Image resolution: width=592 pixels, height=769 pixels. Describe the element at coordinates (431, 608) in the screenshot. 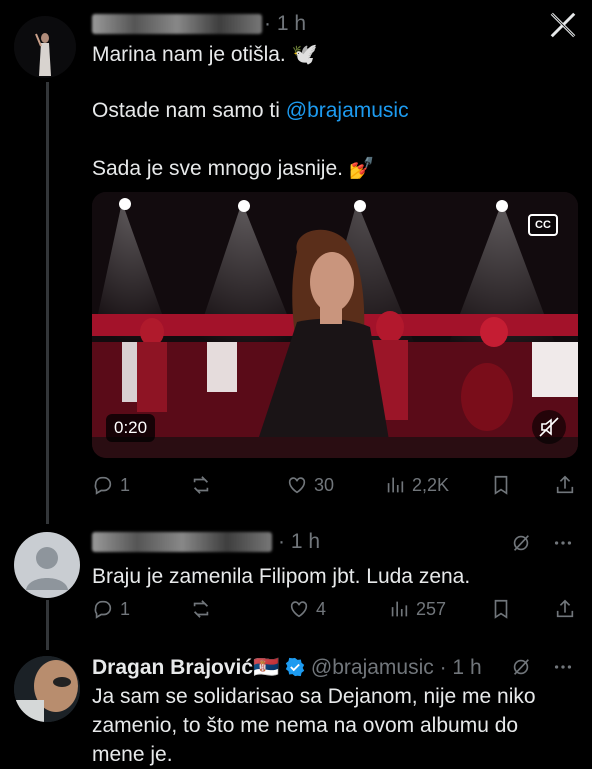

I see `views-count: 257` at that location.